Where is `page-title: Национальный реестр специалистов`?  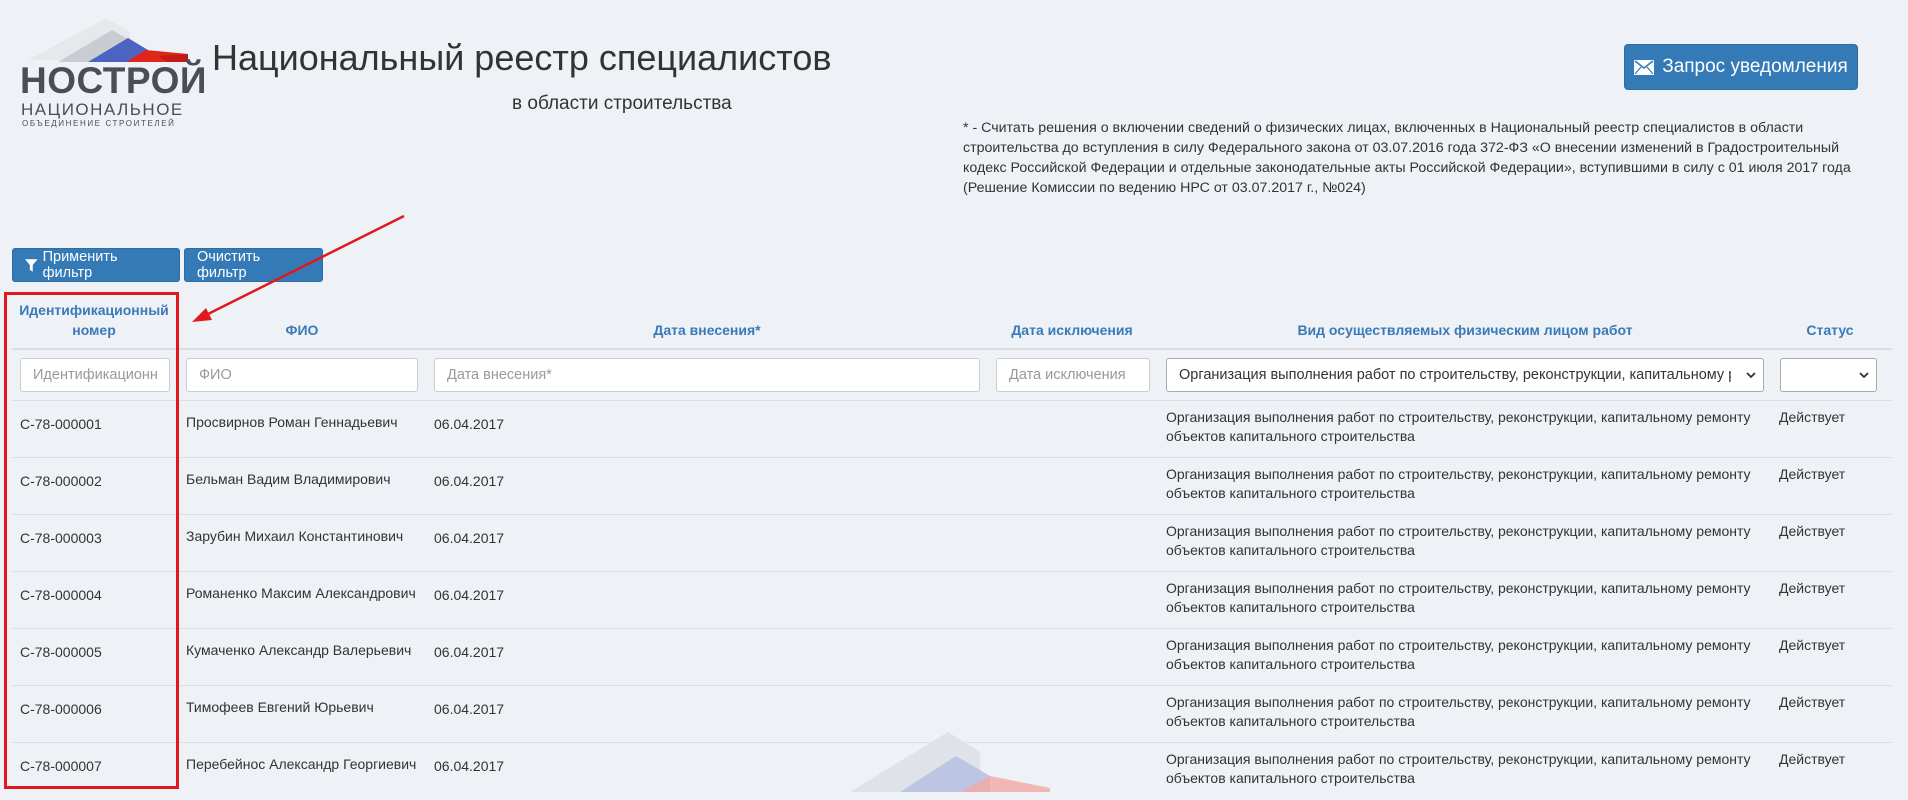
page-title: Национальный реестр специалистов is located at coordinates (522, 57).